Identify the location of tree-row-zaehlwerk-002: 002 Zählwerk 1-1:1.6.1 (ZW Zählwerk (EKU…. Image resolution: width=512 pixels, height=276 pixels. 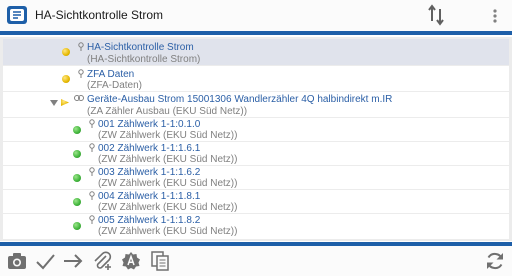
(256, 153).